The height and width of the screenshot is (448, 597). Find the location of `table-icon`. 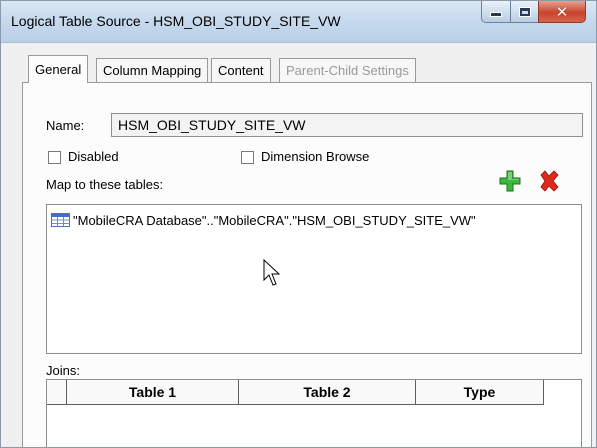

table-icon is located at coordinates (60, 220).